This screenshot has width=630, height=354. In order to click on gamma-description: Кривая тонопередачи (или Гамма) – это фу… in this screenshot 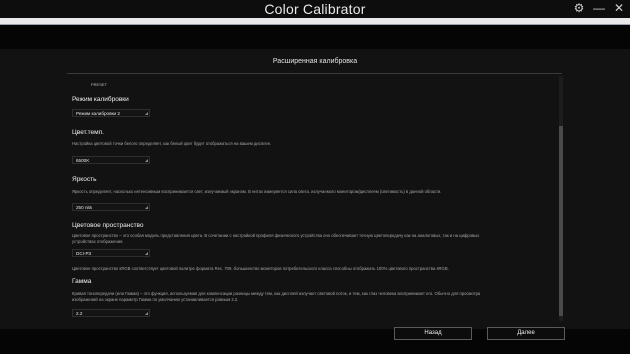, I will do `click(276, 296)`.